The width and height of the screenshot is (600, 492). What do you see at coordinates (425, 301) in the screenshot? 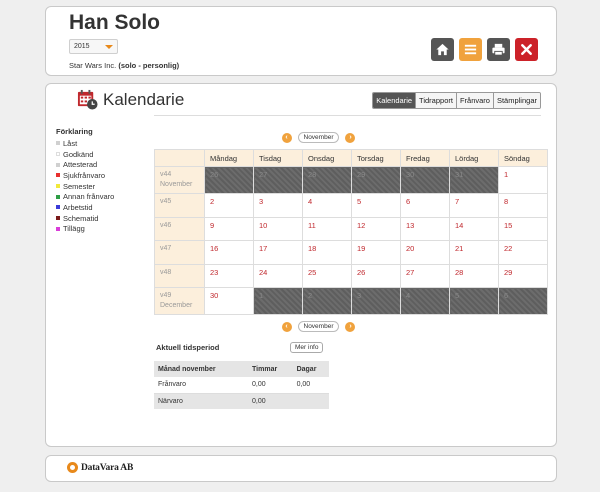
I see `calendar-day-outside: 4` at bounding box center [425, 301].